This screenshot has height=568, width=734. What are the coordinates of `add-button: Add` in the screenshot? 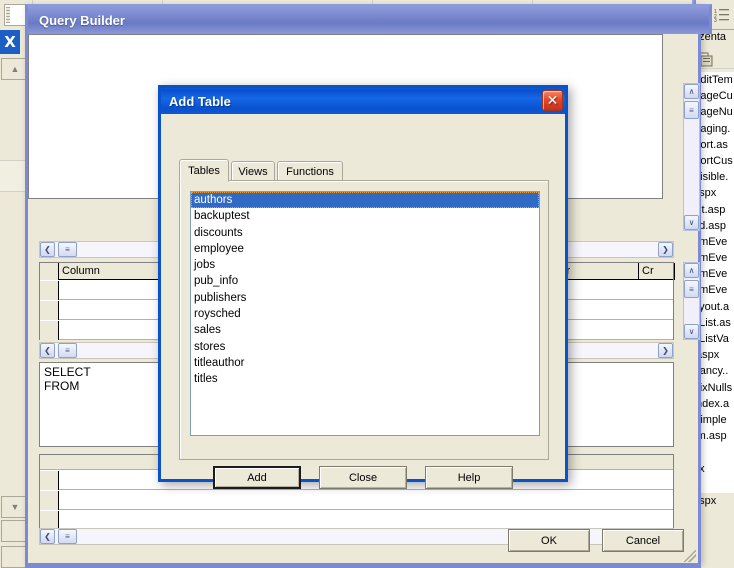 It's located at (257, 477).